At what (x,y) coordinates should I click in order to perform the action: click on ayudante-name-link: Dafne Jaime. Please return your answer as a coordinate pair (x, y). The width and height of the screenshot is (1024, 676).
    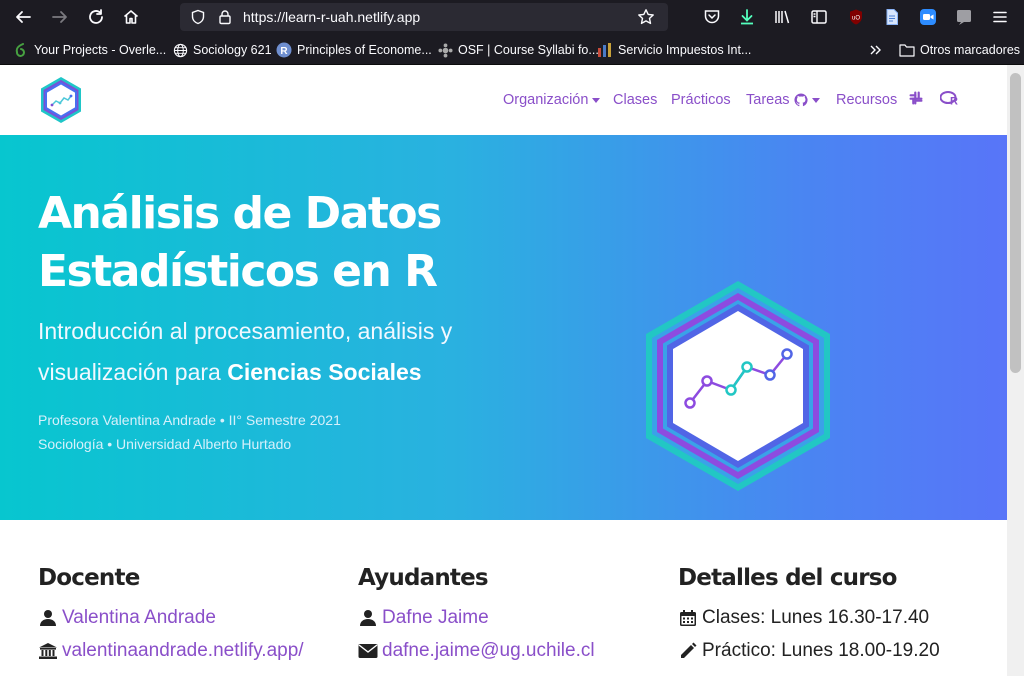
    Looking at the image, I should click on (435, 618).